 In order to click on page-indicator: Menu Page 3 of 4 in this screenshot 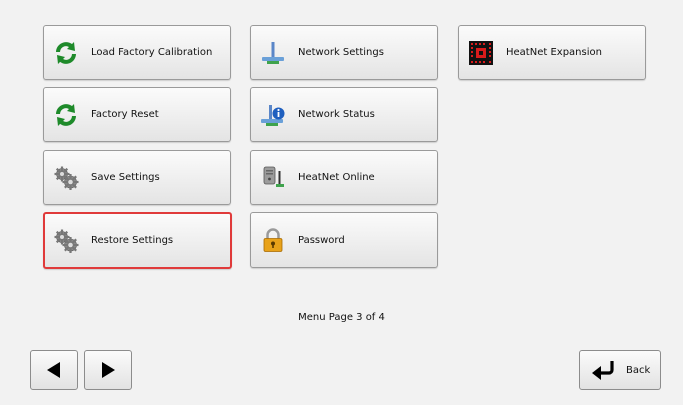, I will do `click(341, 317)`.